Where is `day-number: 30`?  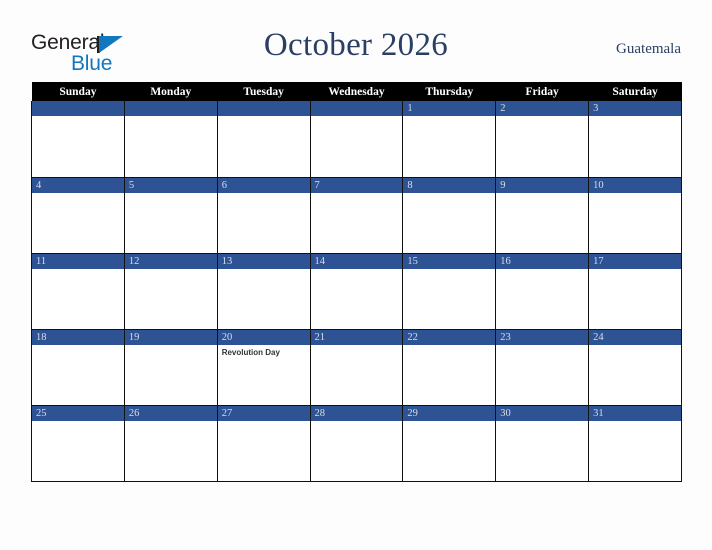 day-number: 30 is located at coordinates (542, 413).